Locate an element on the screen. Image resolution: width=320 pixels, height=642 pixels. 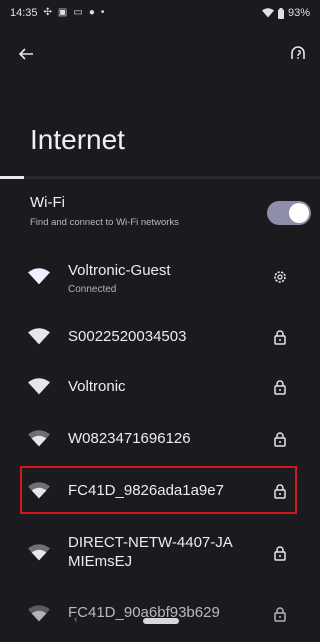
network-item: FC41D_90a6bf93b629 is located at coordinates (160, 617).